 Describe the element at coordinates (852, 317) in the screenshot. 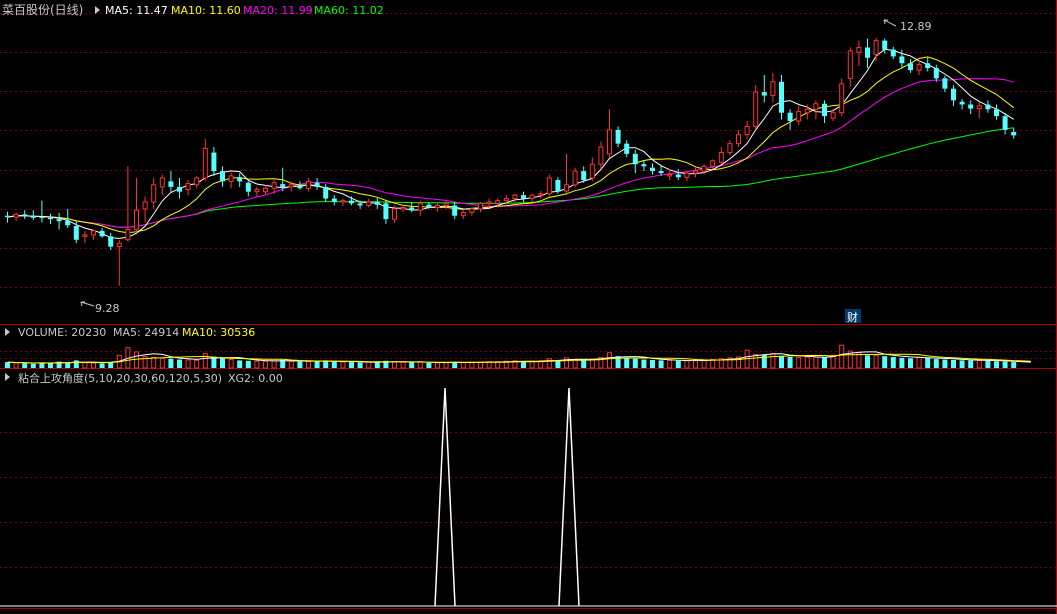

I see `event-badge-text: 财` at that location.